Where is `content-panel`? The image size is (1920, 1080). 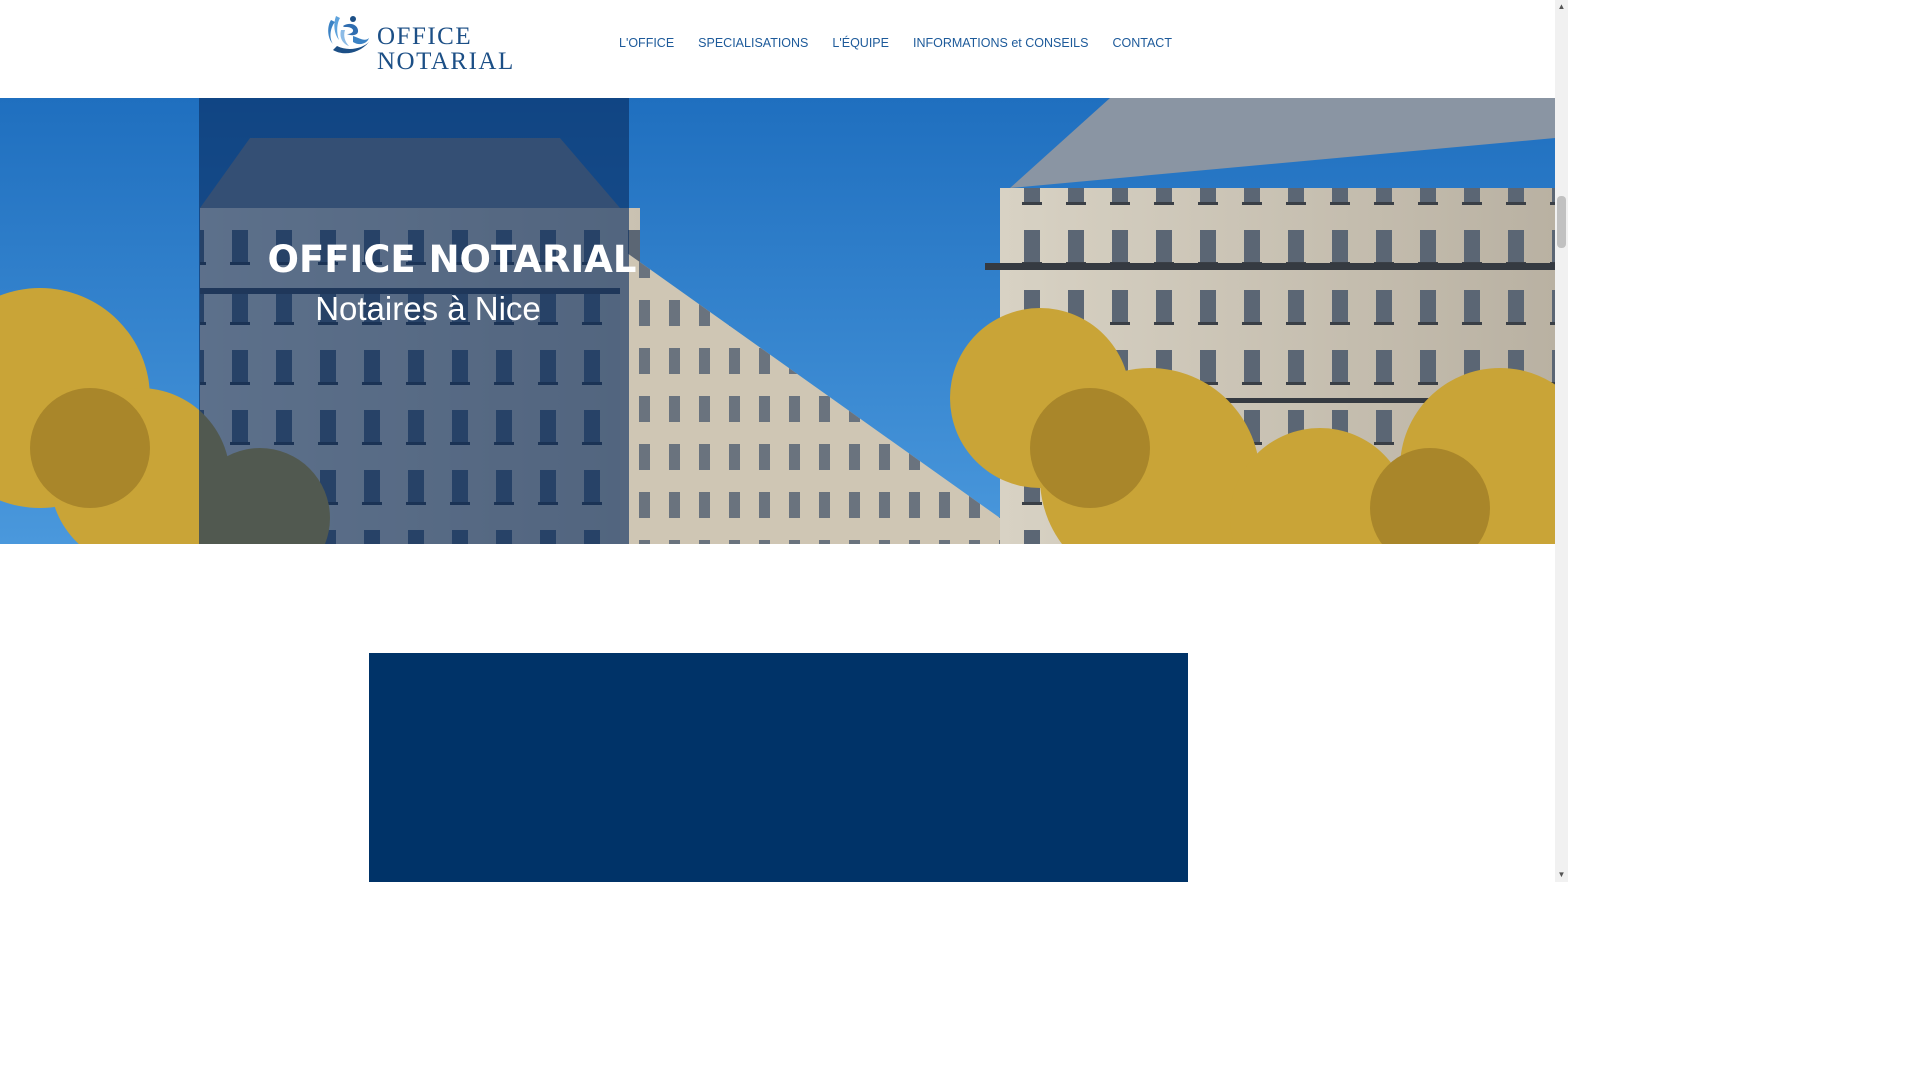 content-panel is located at coordinates (778, 767).